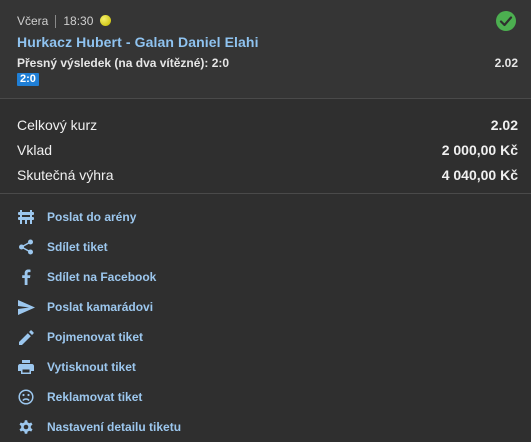 Image resolution: width=531 pixels, height=442 pixels. I want to click on stake-value: 2 000,00 Kč, so click(479, 150).